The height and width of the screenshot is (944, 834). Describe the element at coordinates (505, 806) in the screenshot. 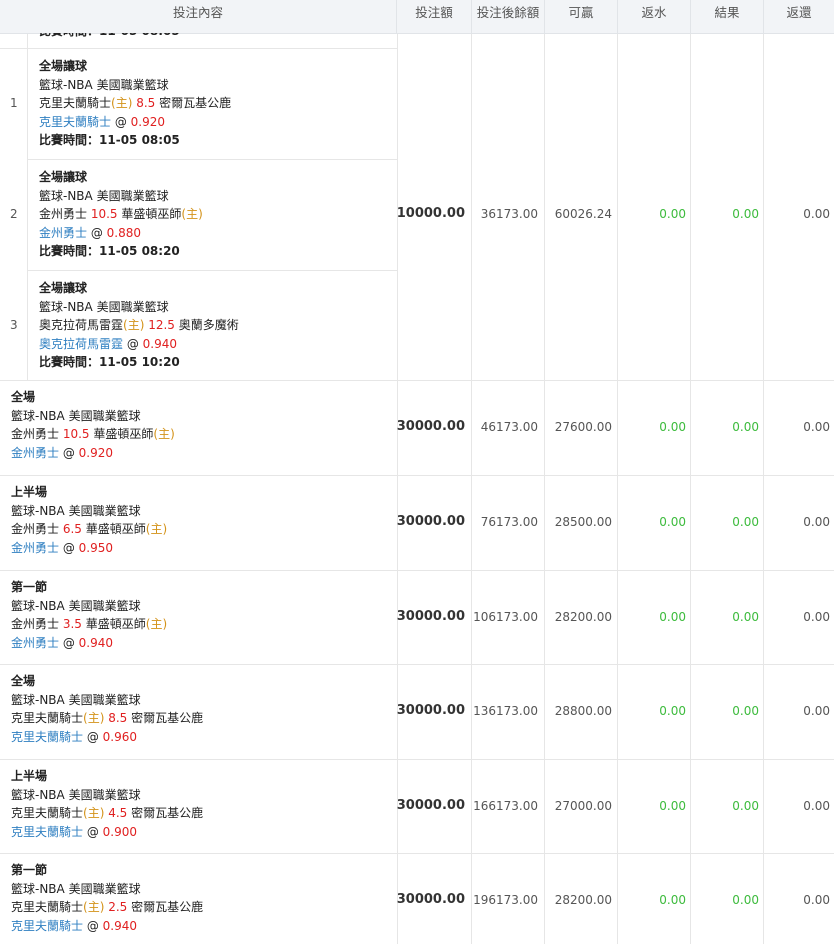

I see `balance-after: 166173.00` at that location.